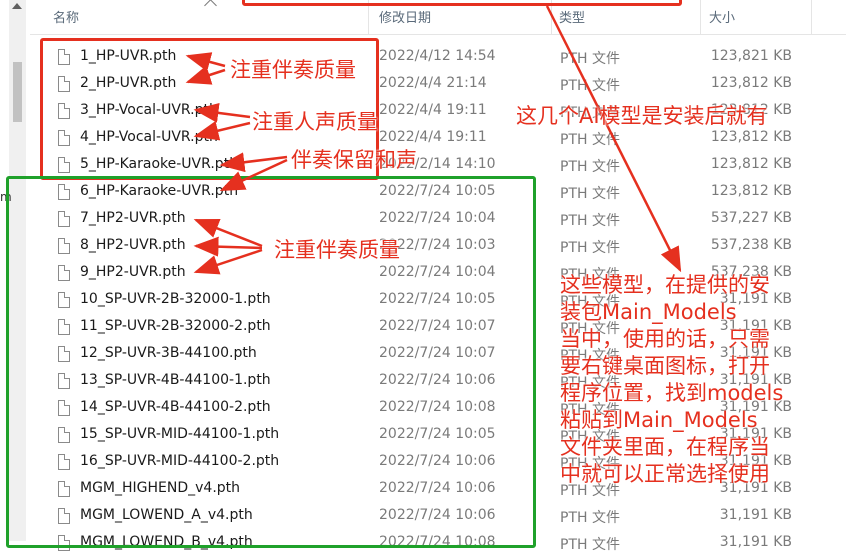  What do you see at coordinates (811, 17) in the screenshot?
I see `column-divider` at bounding box center [811, 17].